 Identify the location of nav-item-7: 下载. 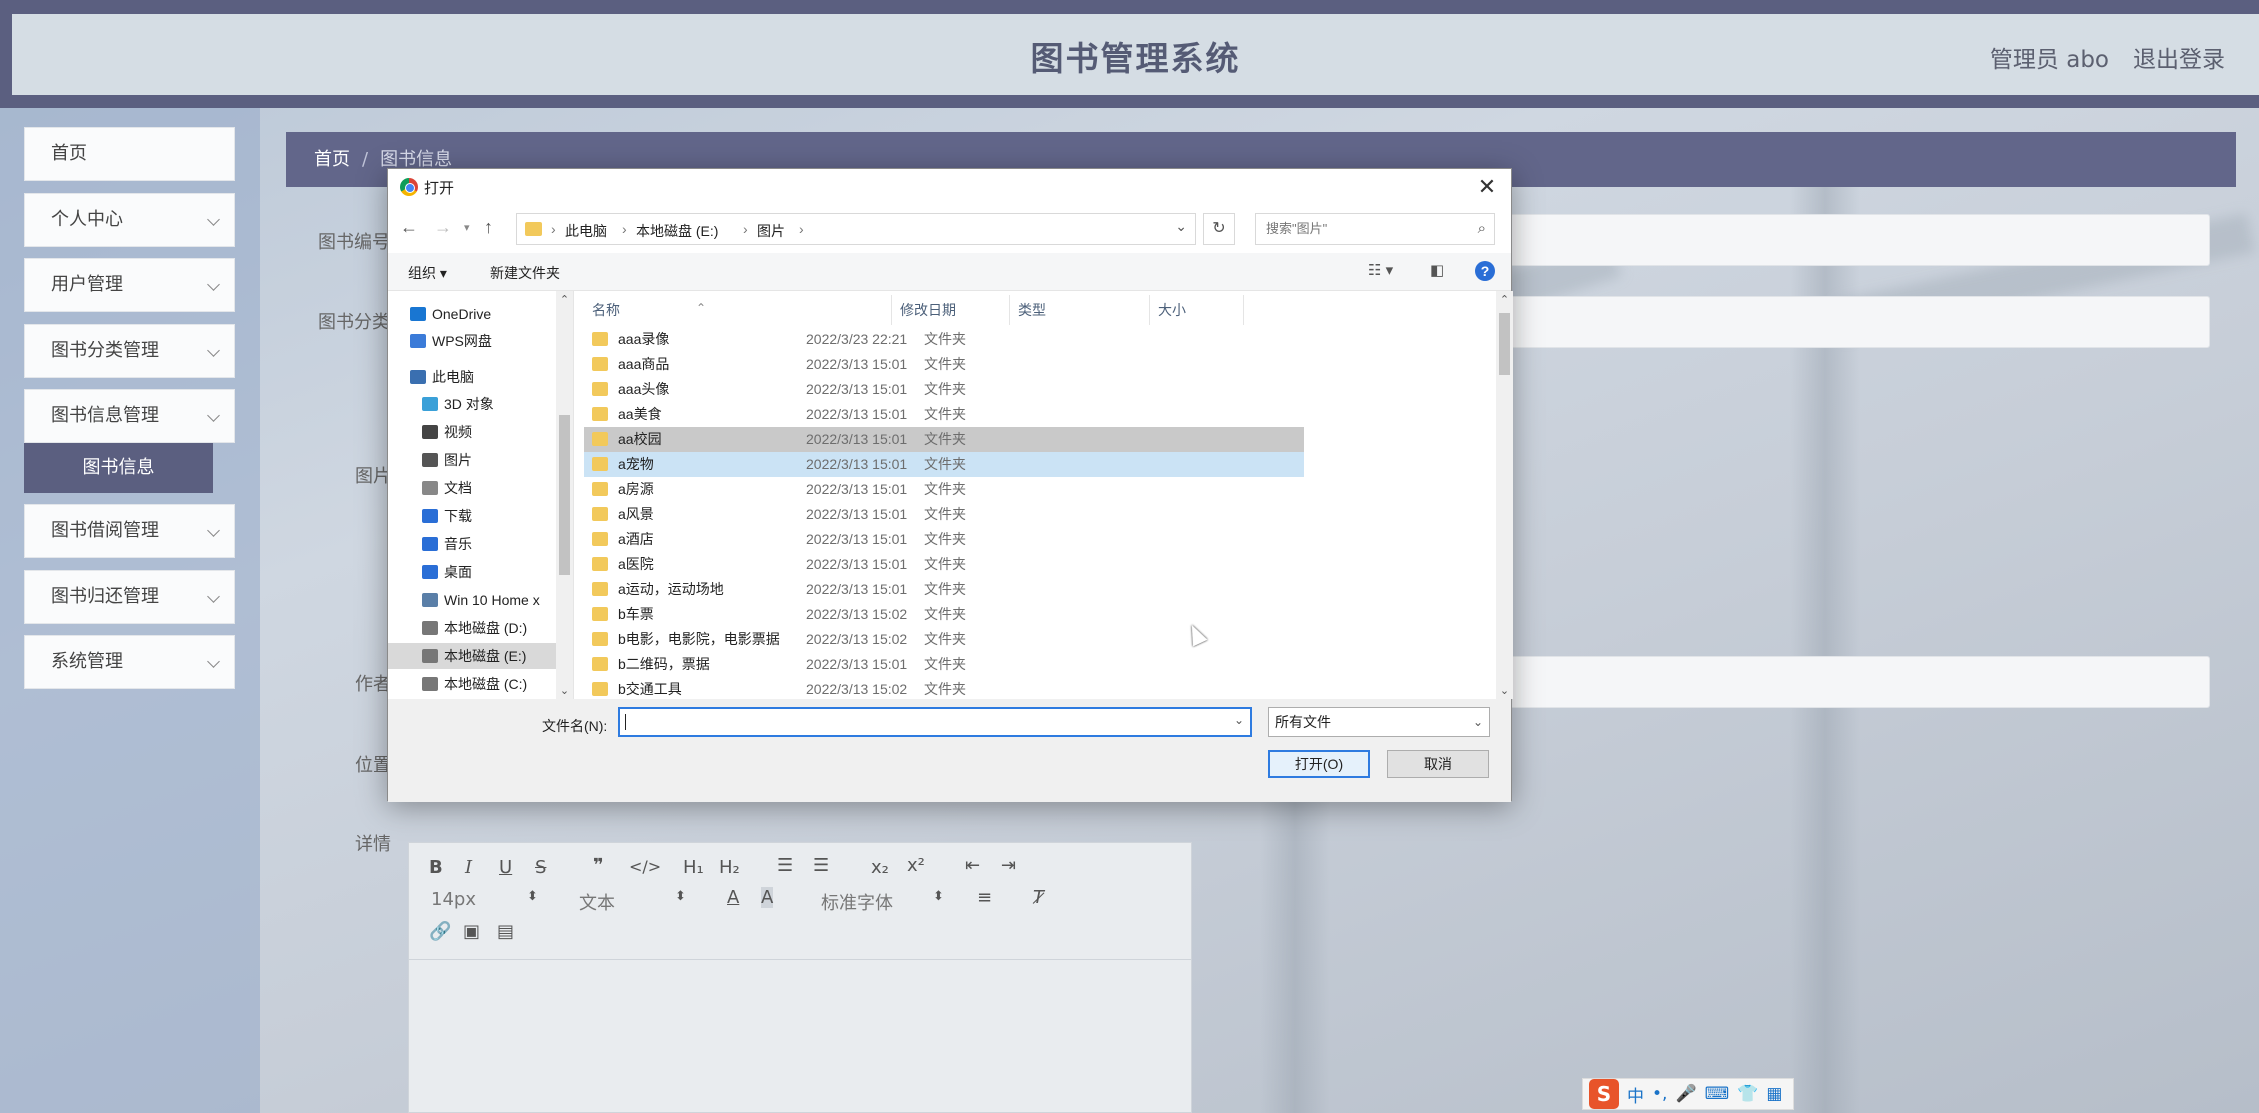
(472, 516).